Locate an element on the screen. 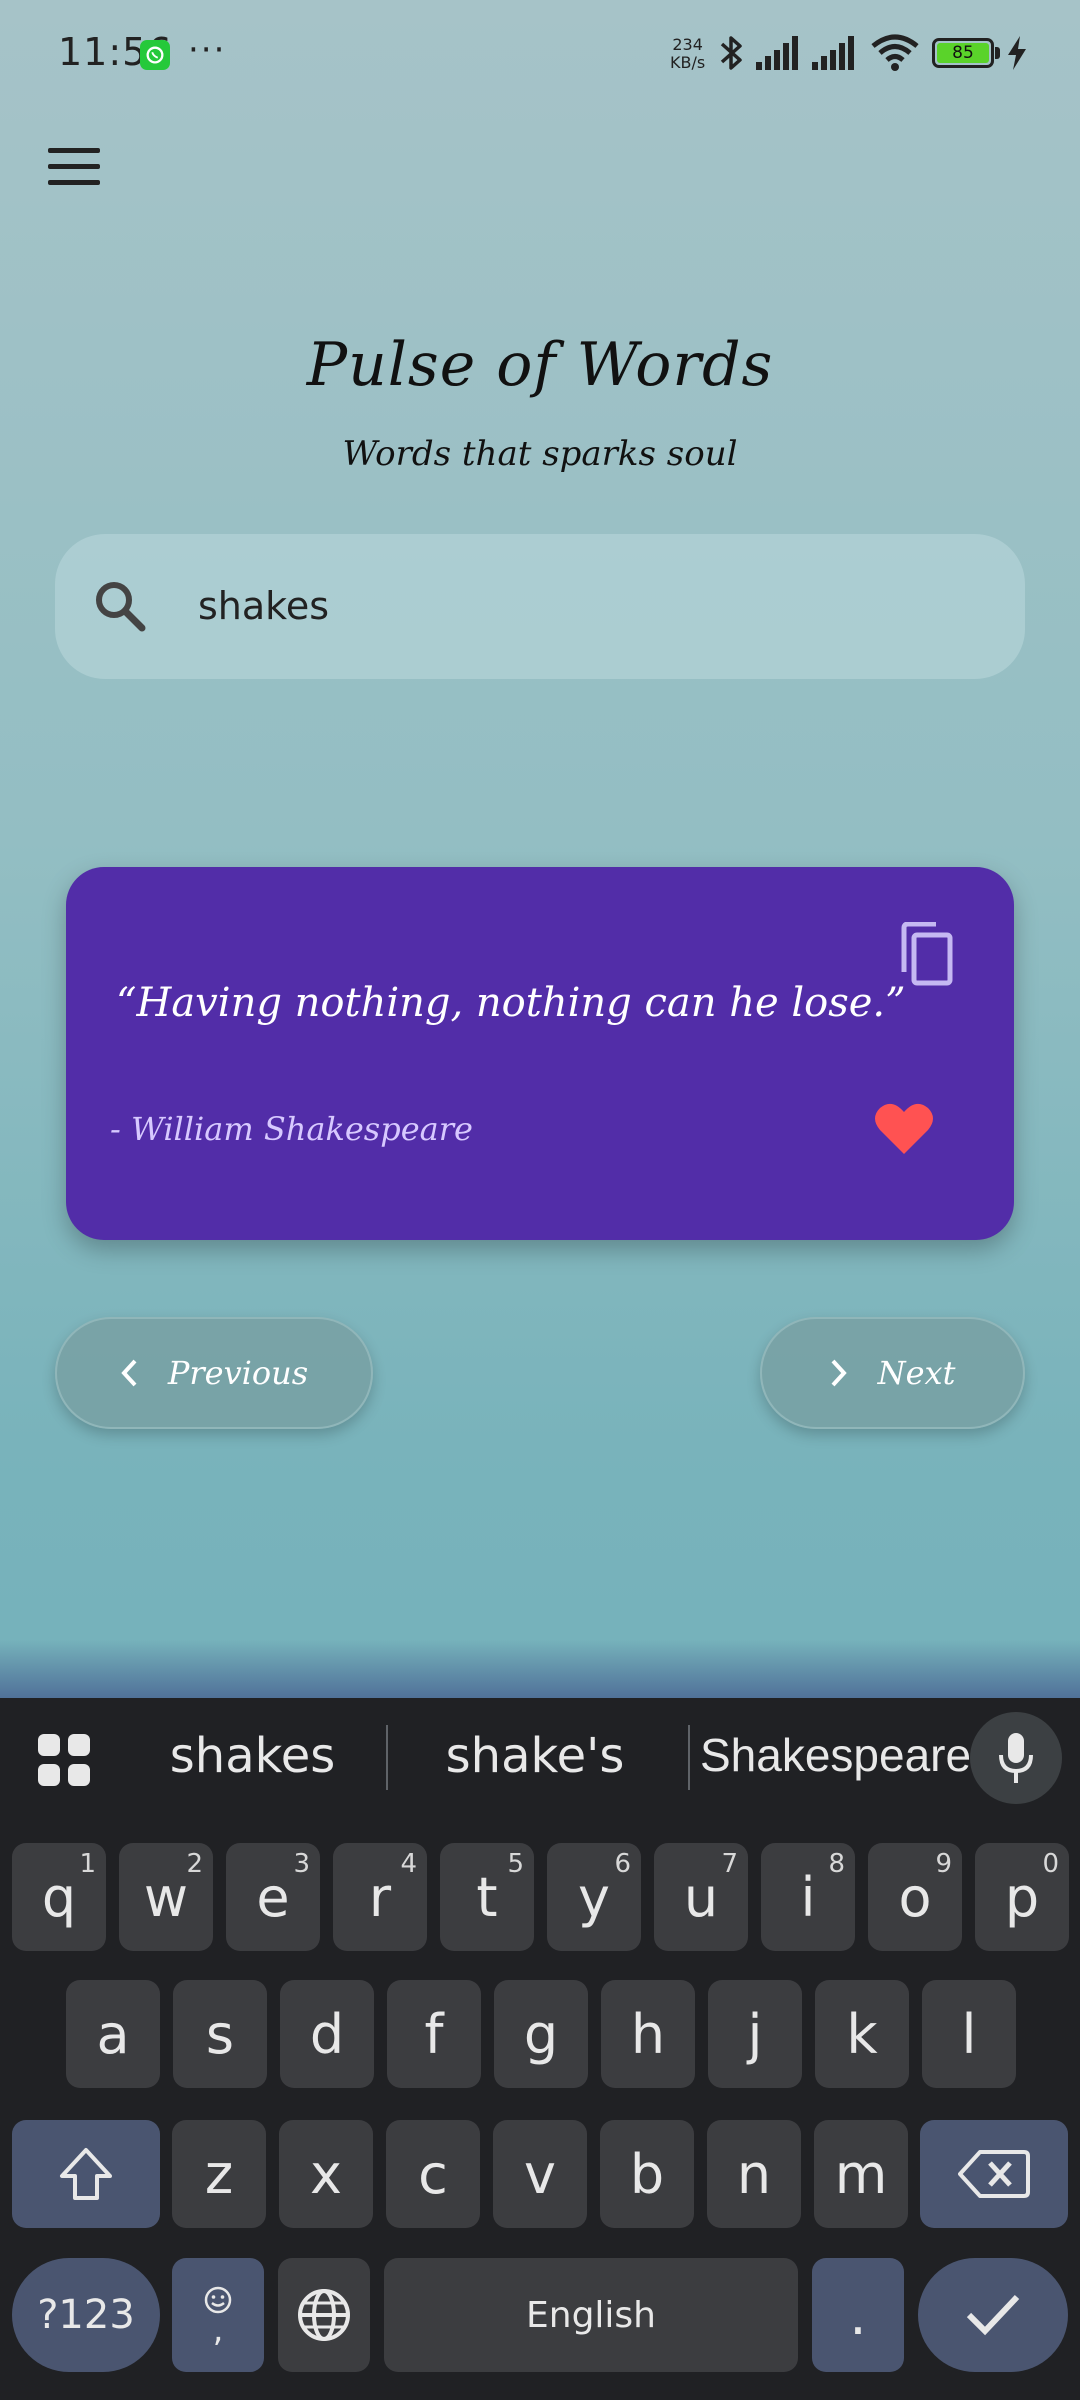 This screenshot has width=1080, height=2400. status-bar: 11:56 ··· 234 KB/s 85 is located at coordinates (540, 55).